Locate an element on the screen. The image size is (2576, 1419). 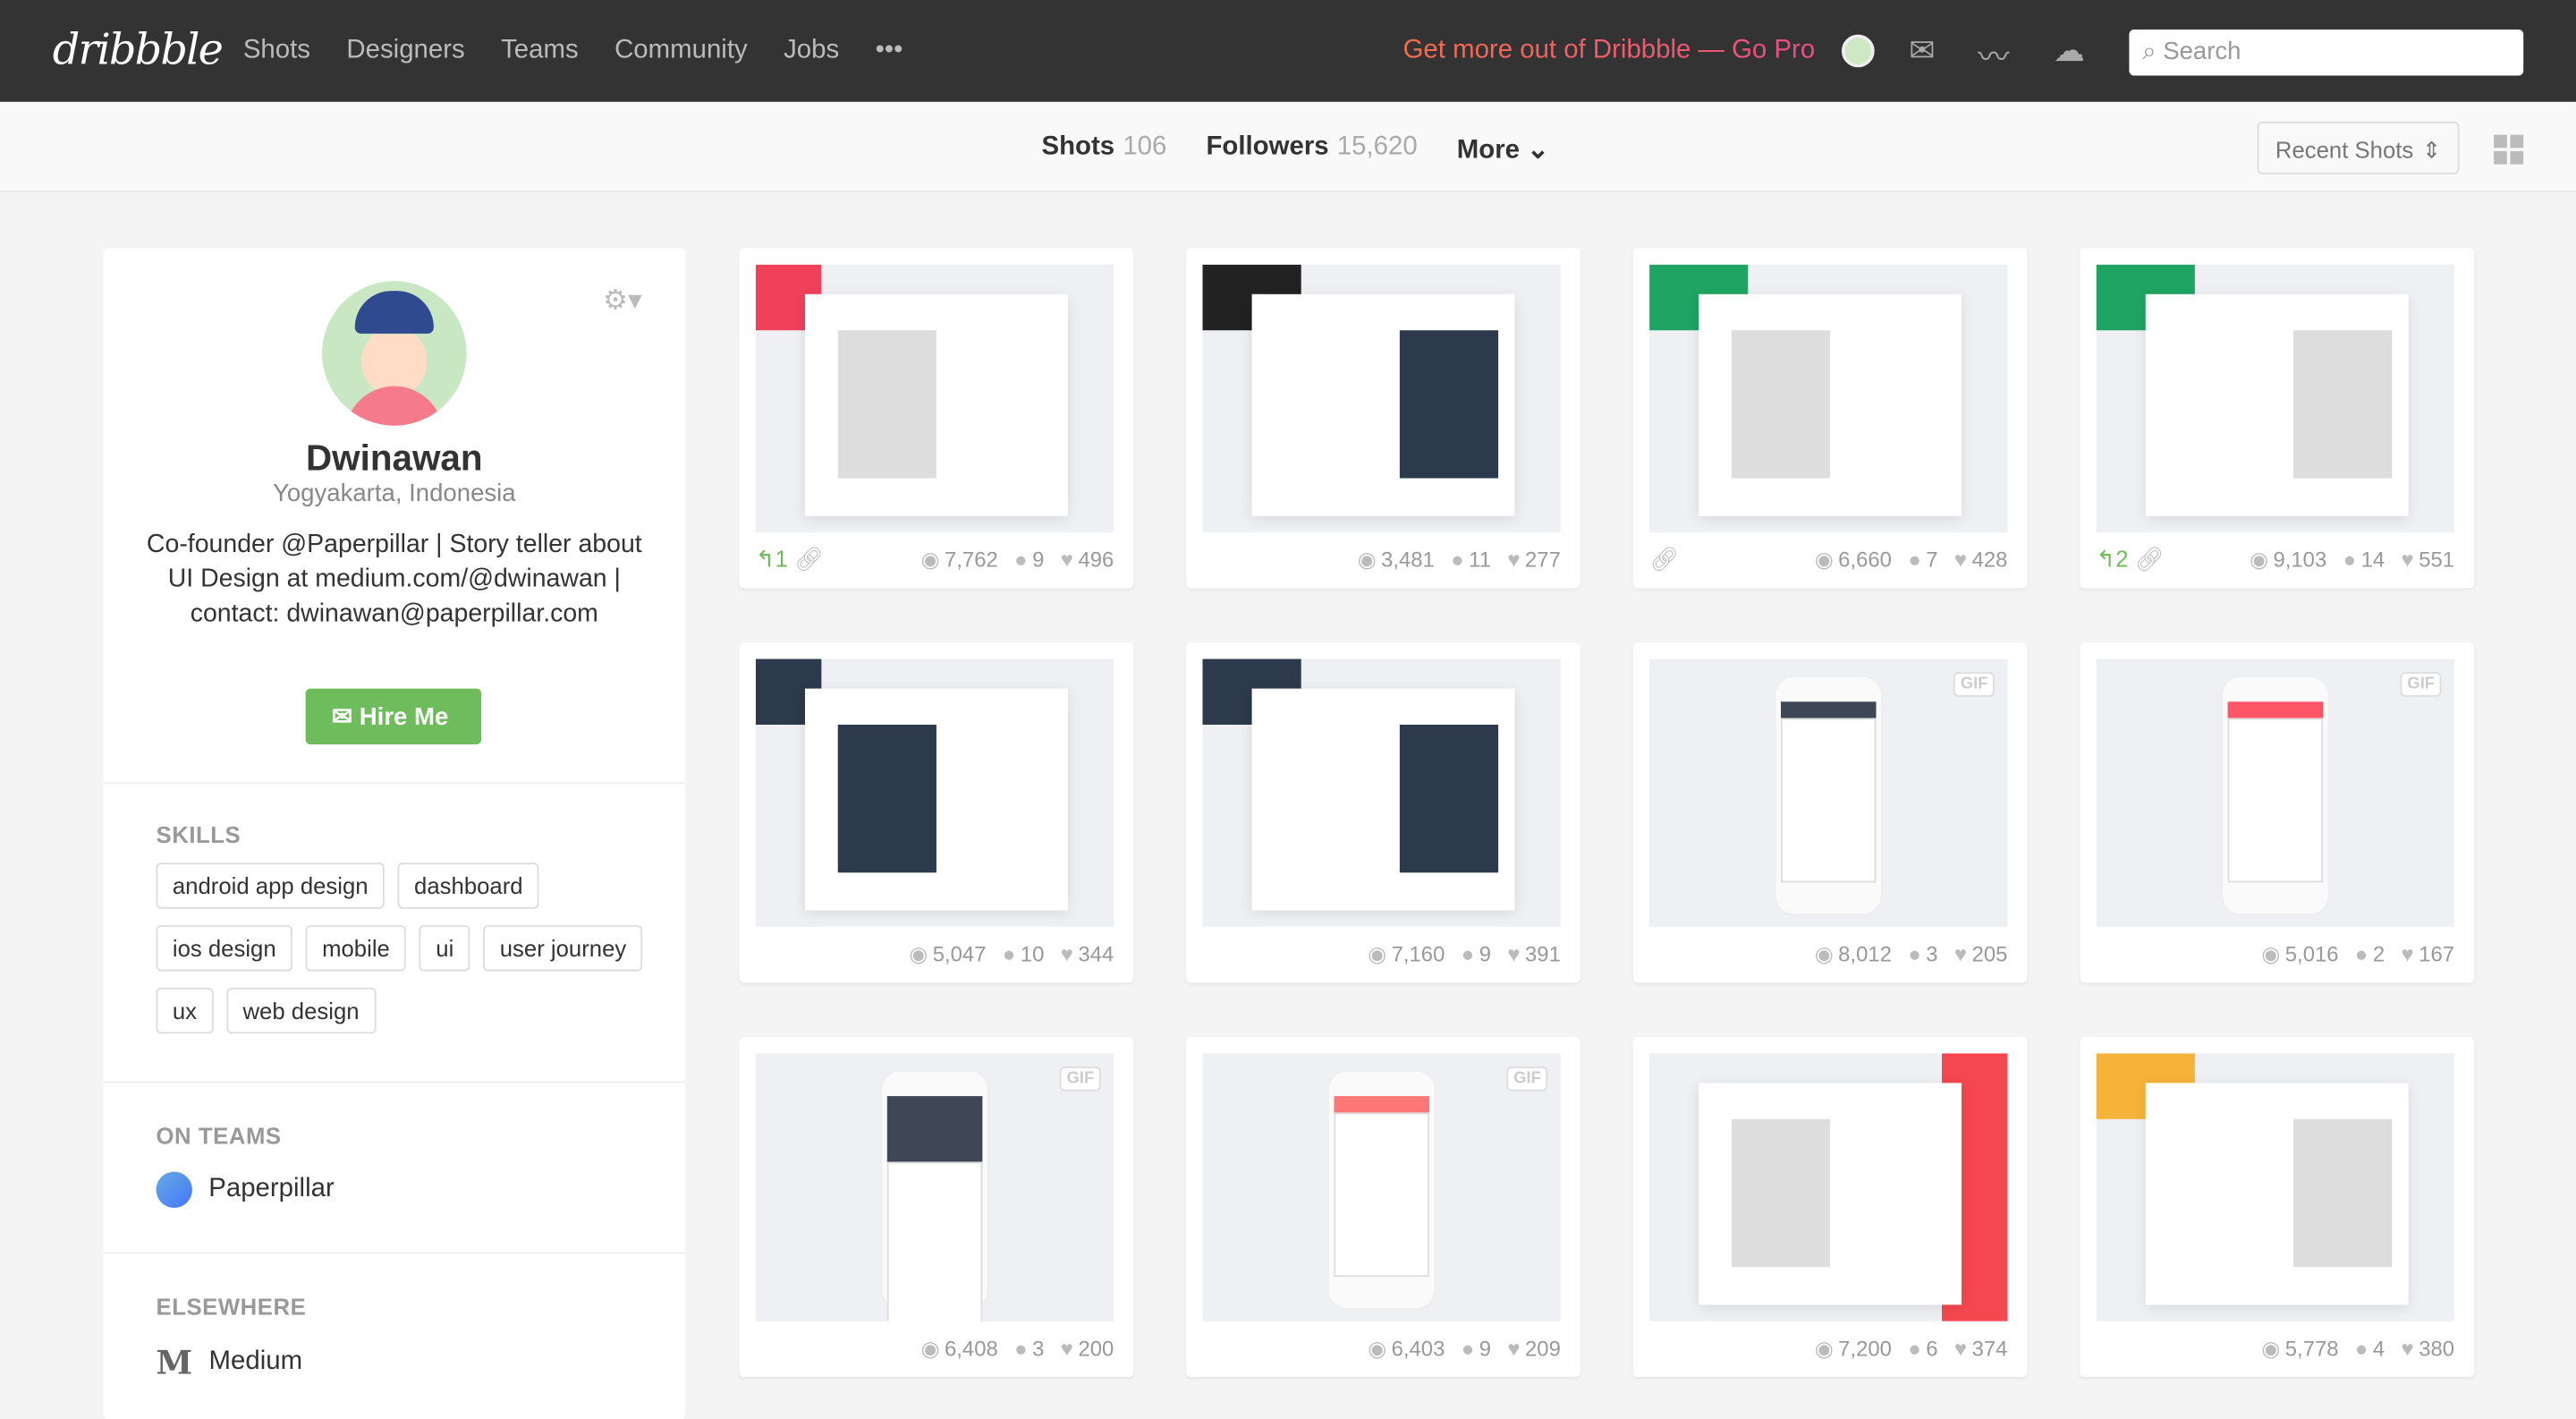
skill-tag: ios design is located at coordinates (224, 948).